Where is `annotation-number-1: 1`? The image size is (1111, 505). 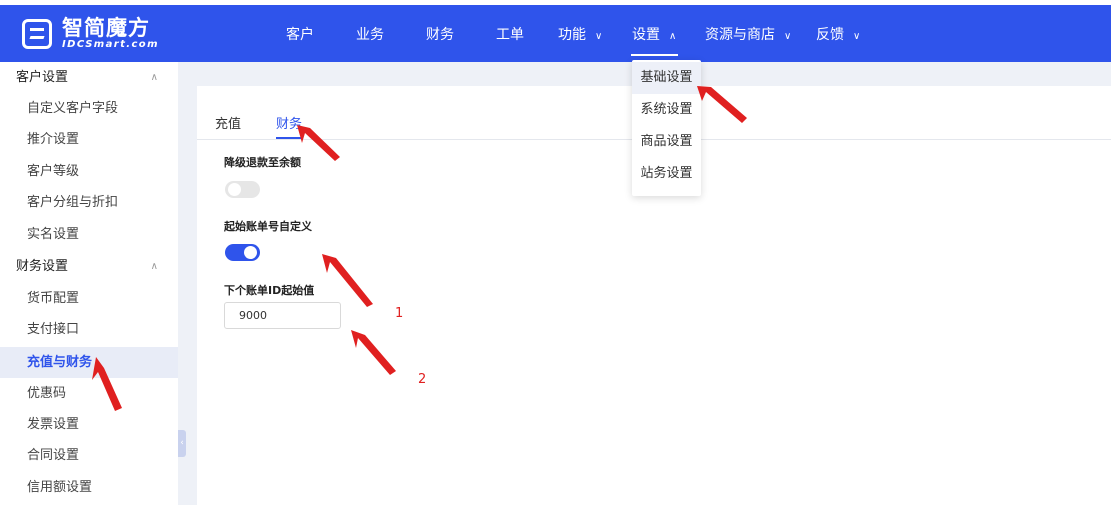
annotation-number-1: 1 is located at coordinates (399, 313).